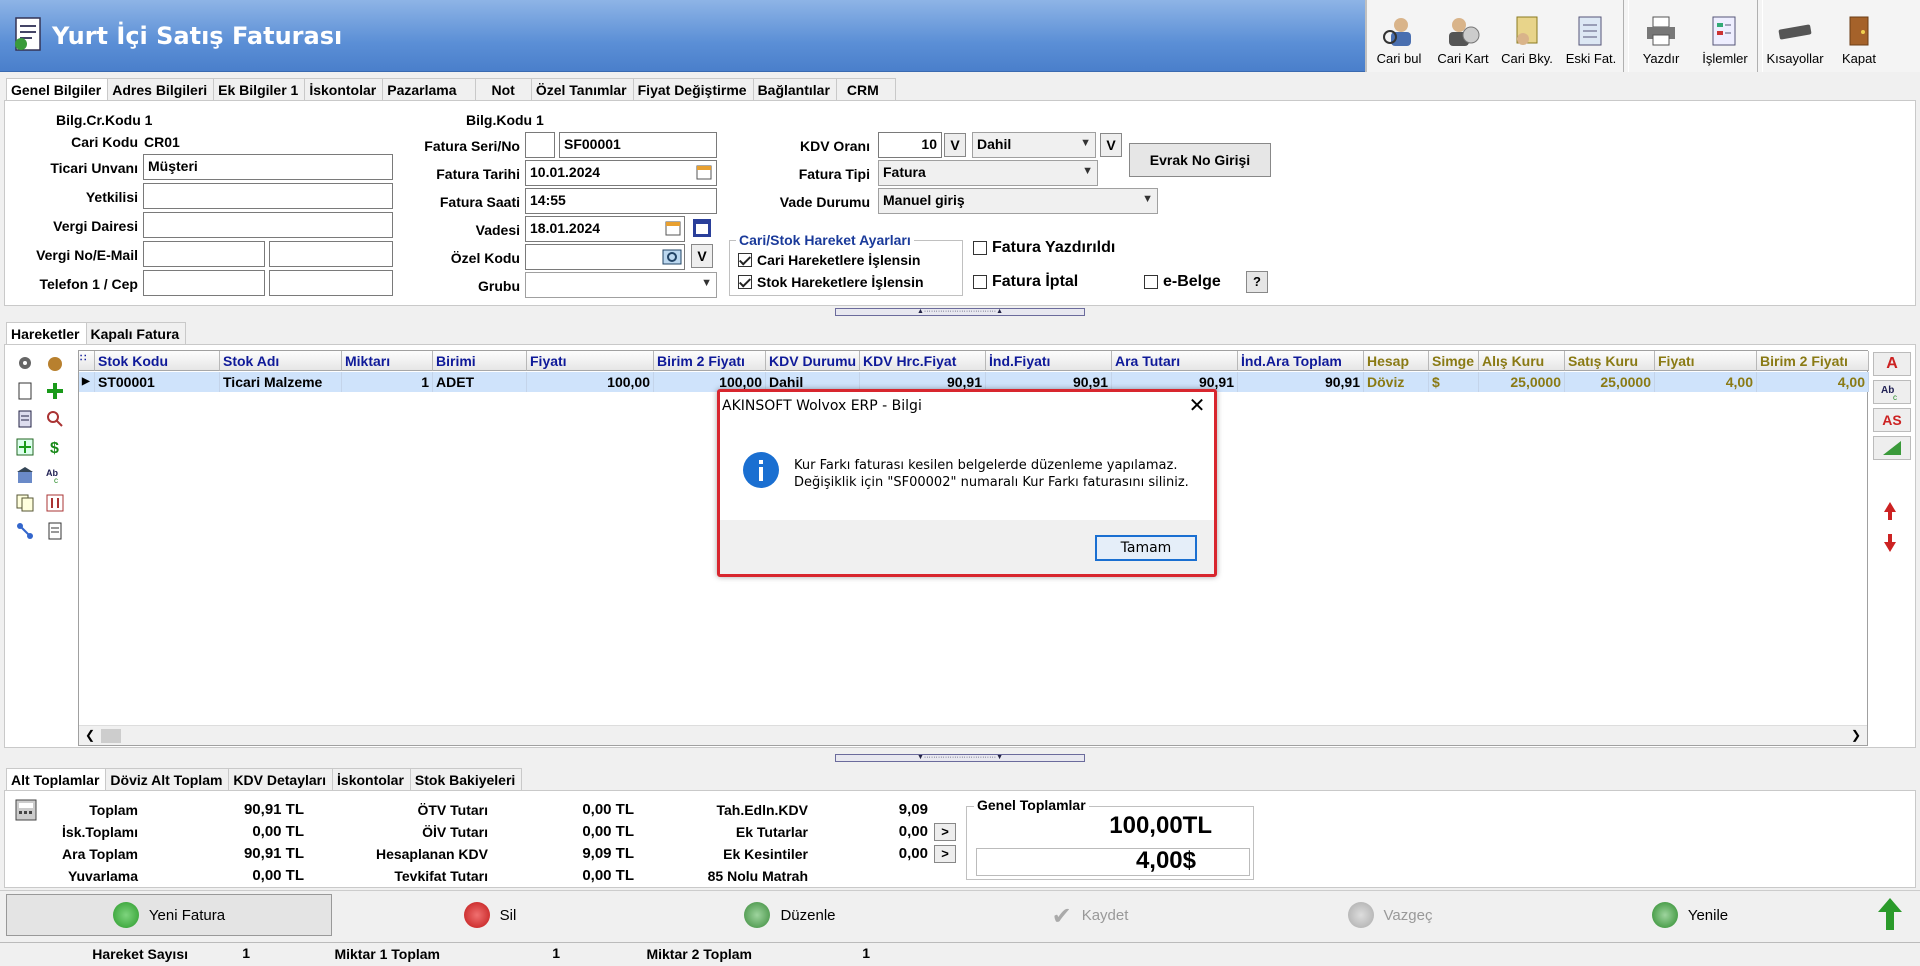 The height and width of the screenshot is (966, 1920). I want to click on tab-fiyat-degistirme: Fiyat Değiştirme, so click(693, 89).